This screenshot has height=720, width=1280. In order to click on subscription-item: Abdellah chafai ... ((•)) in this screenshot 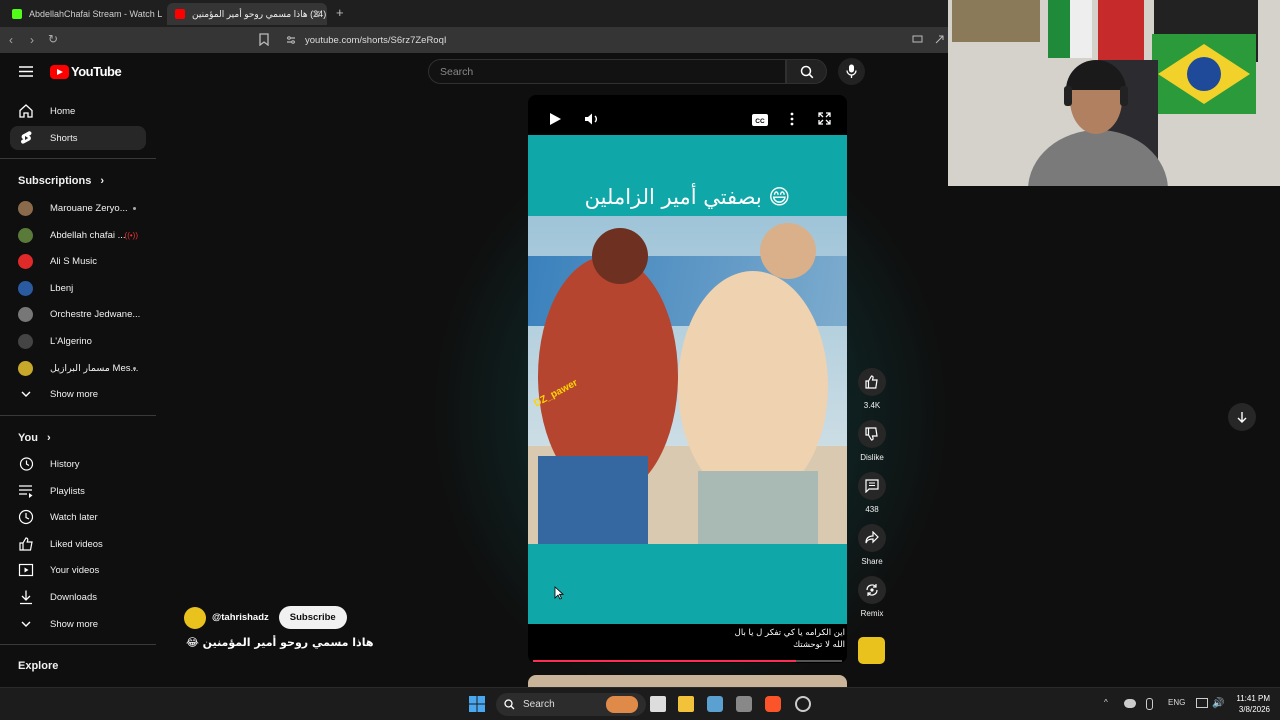, I will do `click(78, 235)`.